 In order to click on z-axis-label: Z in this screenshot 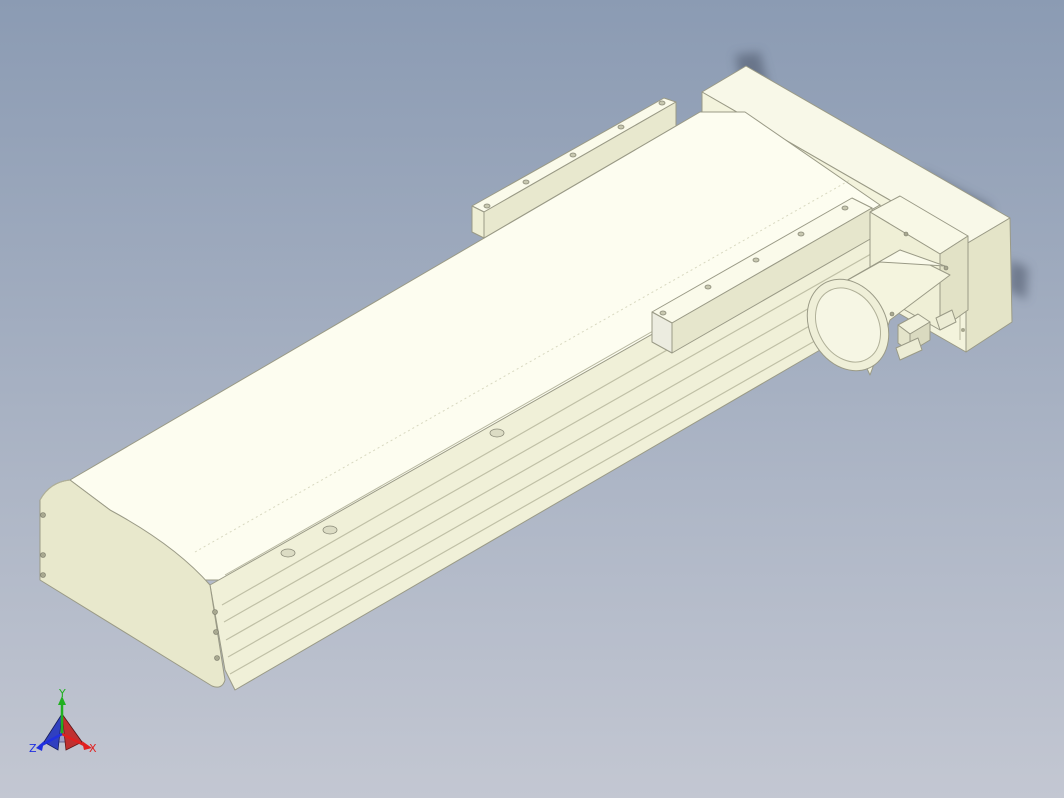, I will do `click(33, 748)`.